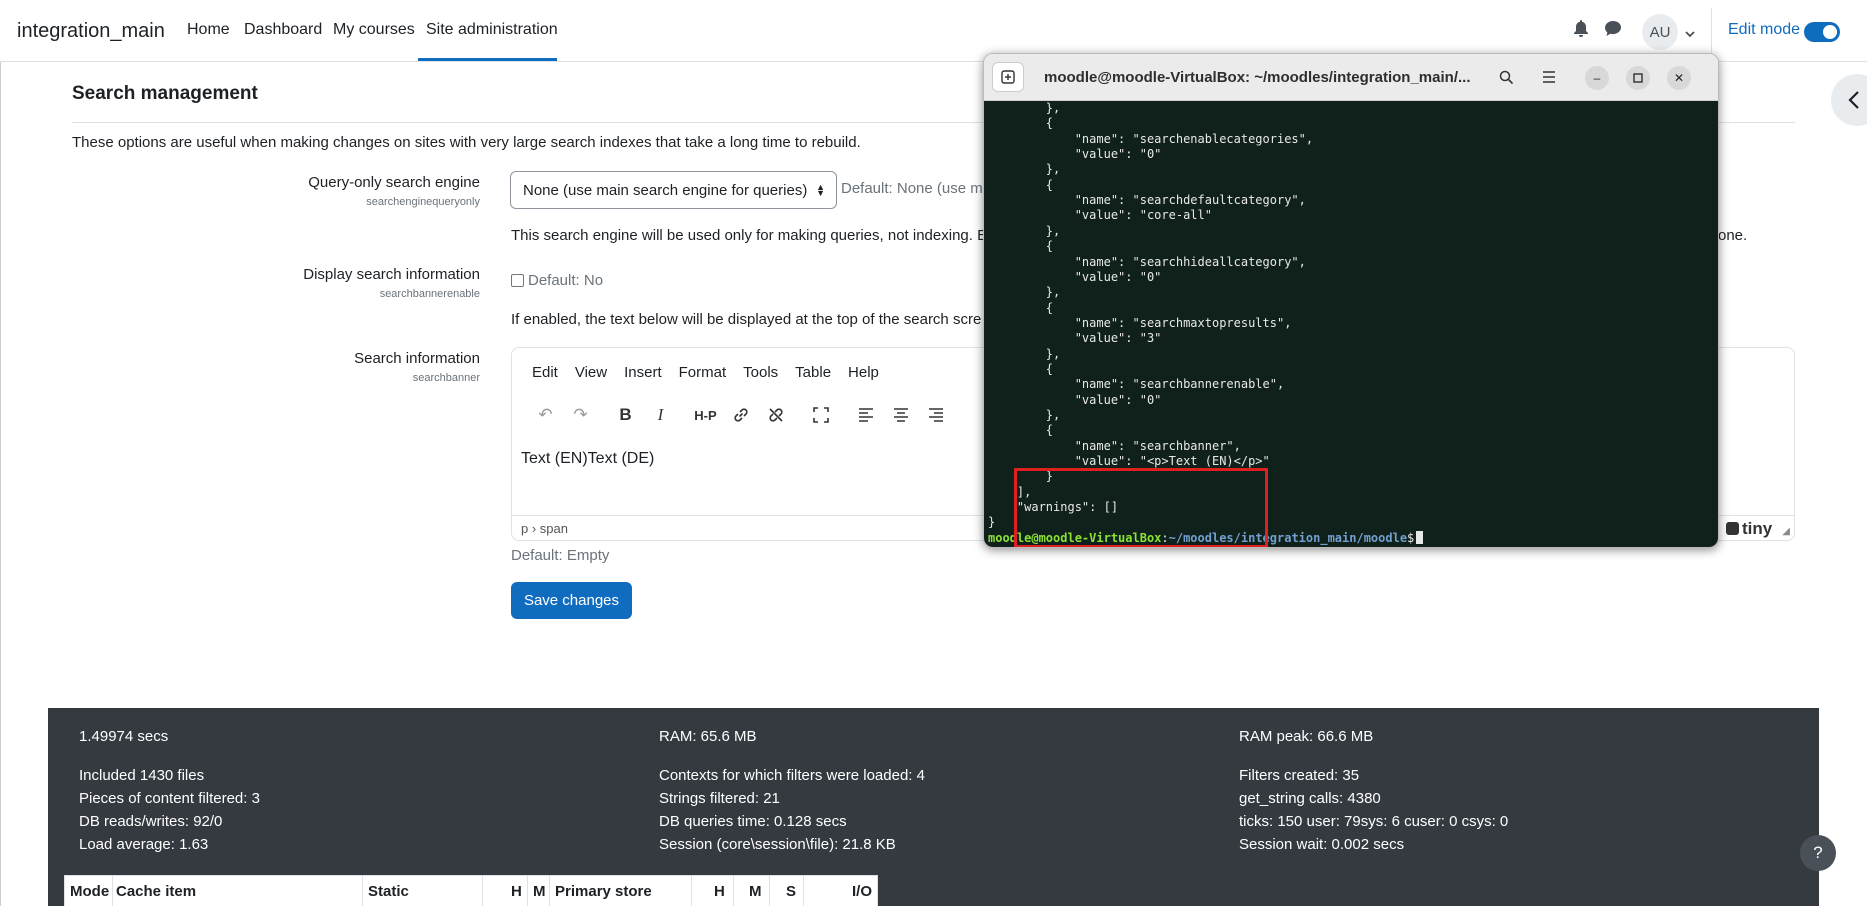 The width and height of the screenshot is (1867, 906). What do you see at coordinates (643, 372) in the screenshot?
I see `menu-insert: Insert` at bounding box center [643, 372].